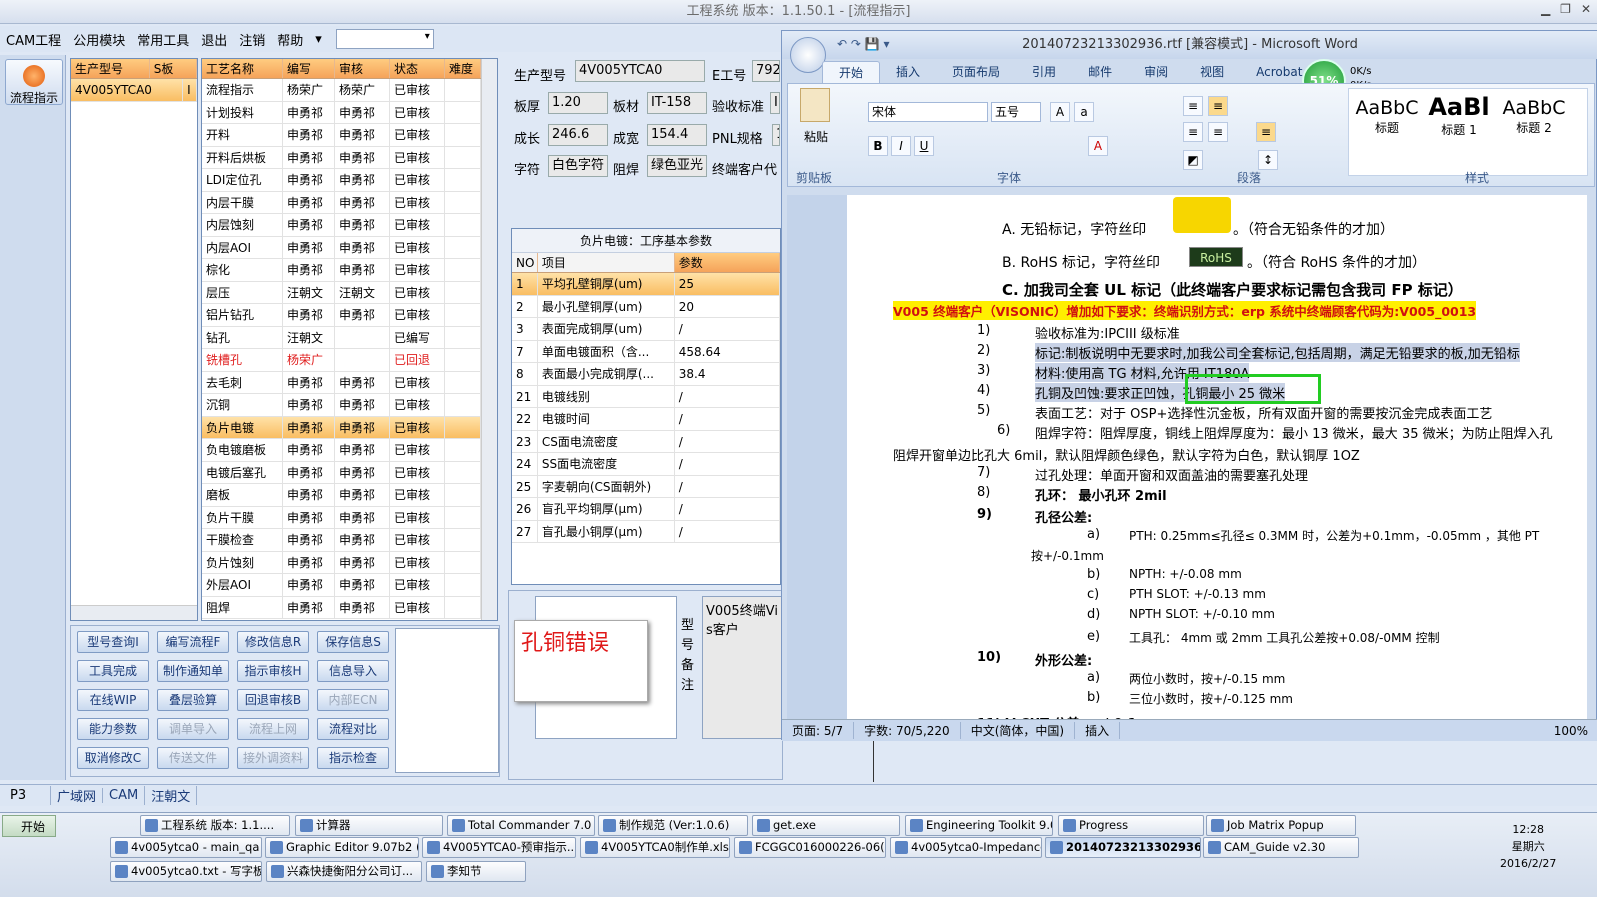 This screenshot has width=1597, height=897. Describe the element at coordinates (353, 642) in the screenshot. I see `action-button: 保存信息S` at that location.